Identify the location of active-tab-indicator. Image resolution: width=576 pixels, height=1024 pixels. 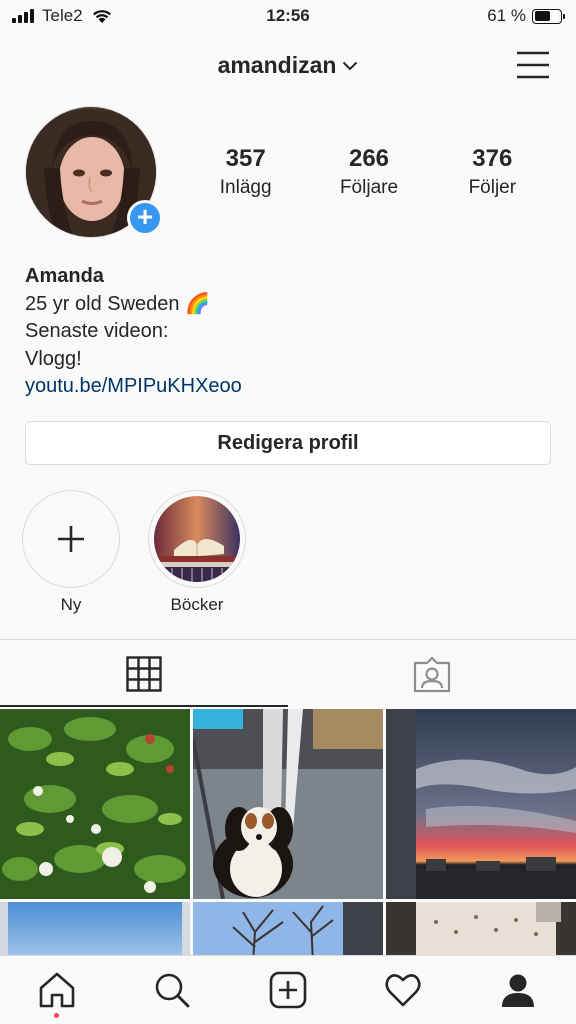
(144, 706).